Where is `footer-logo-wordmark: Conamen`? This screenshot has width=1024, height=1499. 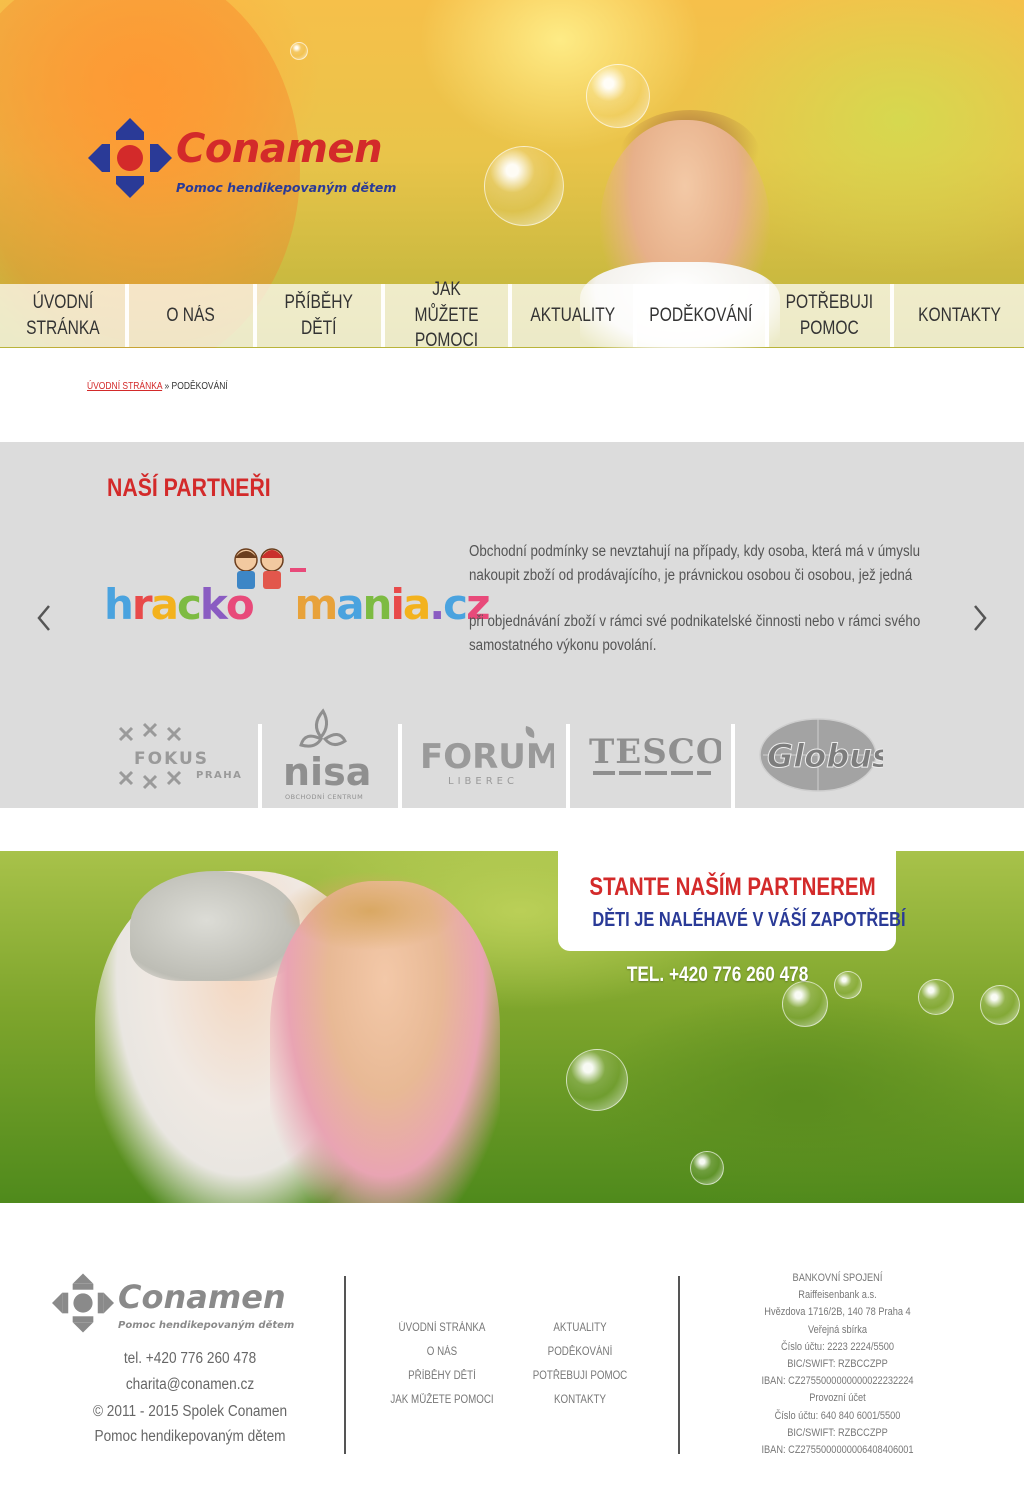 footer-logo-wordmark: Conamen is located at coordinates (202, 1297).